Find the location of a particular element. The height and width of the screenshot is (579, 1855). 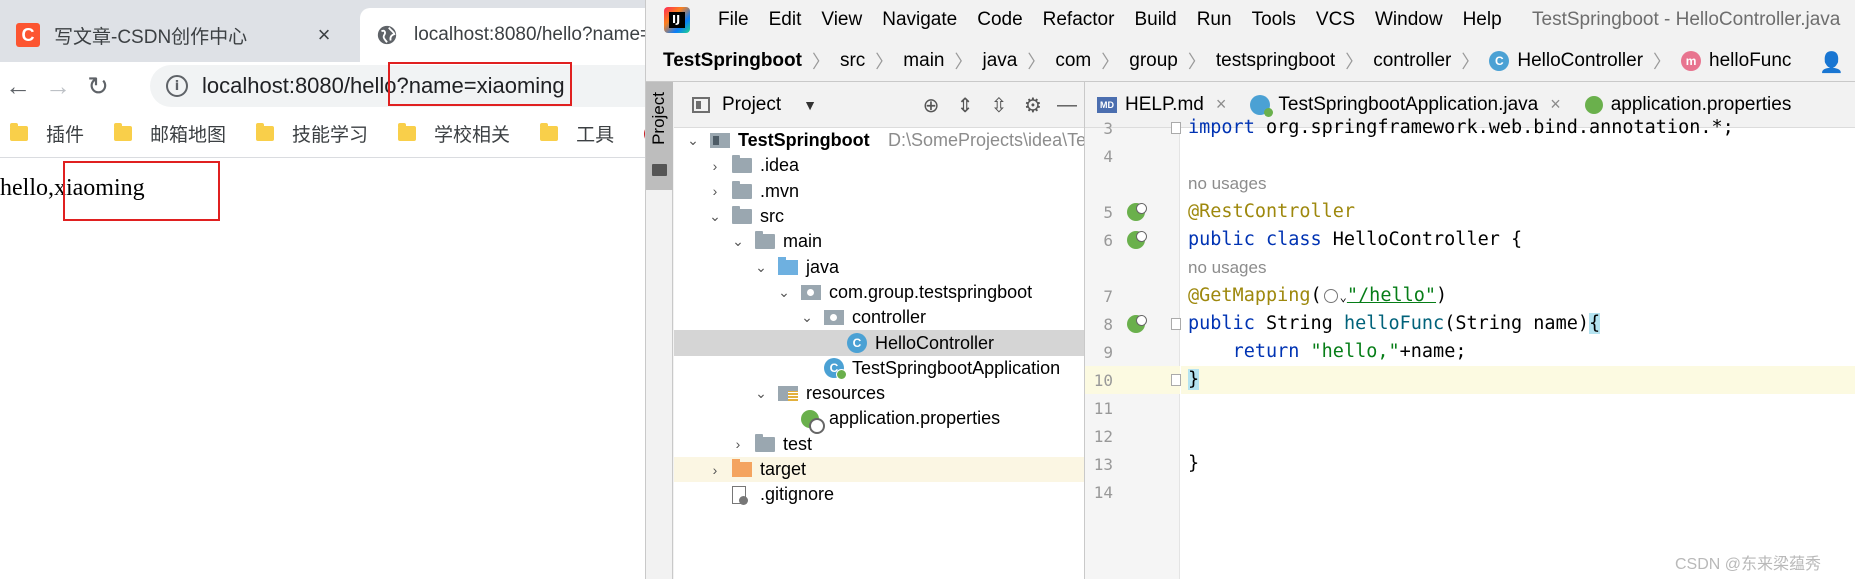

tree-item-label: .mvn is located at coordinates (780, 190).